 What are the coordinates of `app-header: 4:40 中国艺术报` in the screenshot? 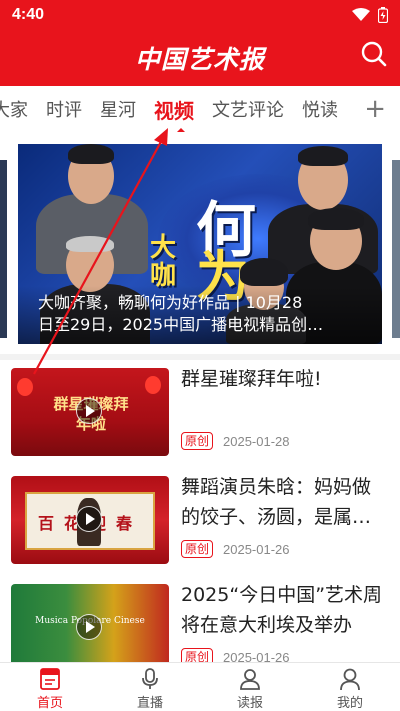 It's located at (200, 43).